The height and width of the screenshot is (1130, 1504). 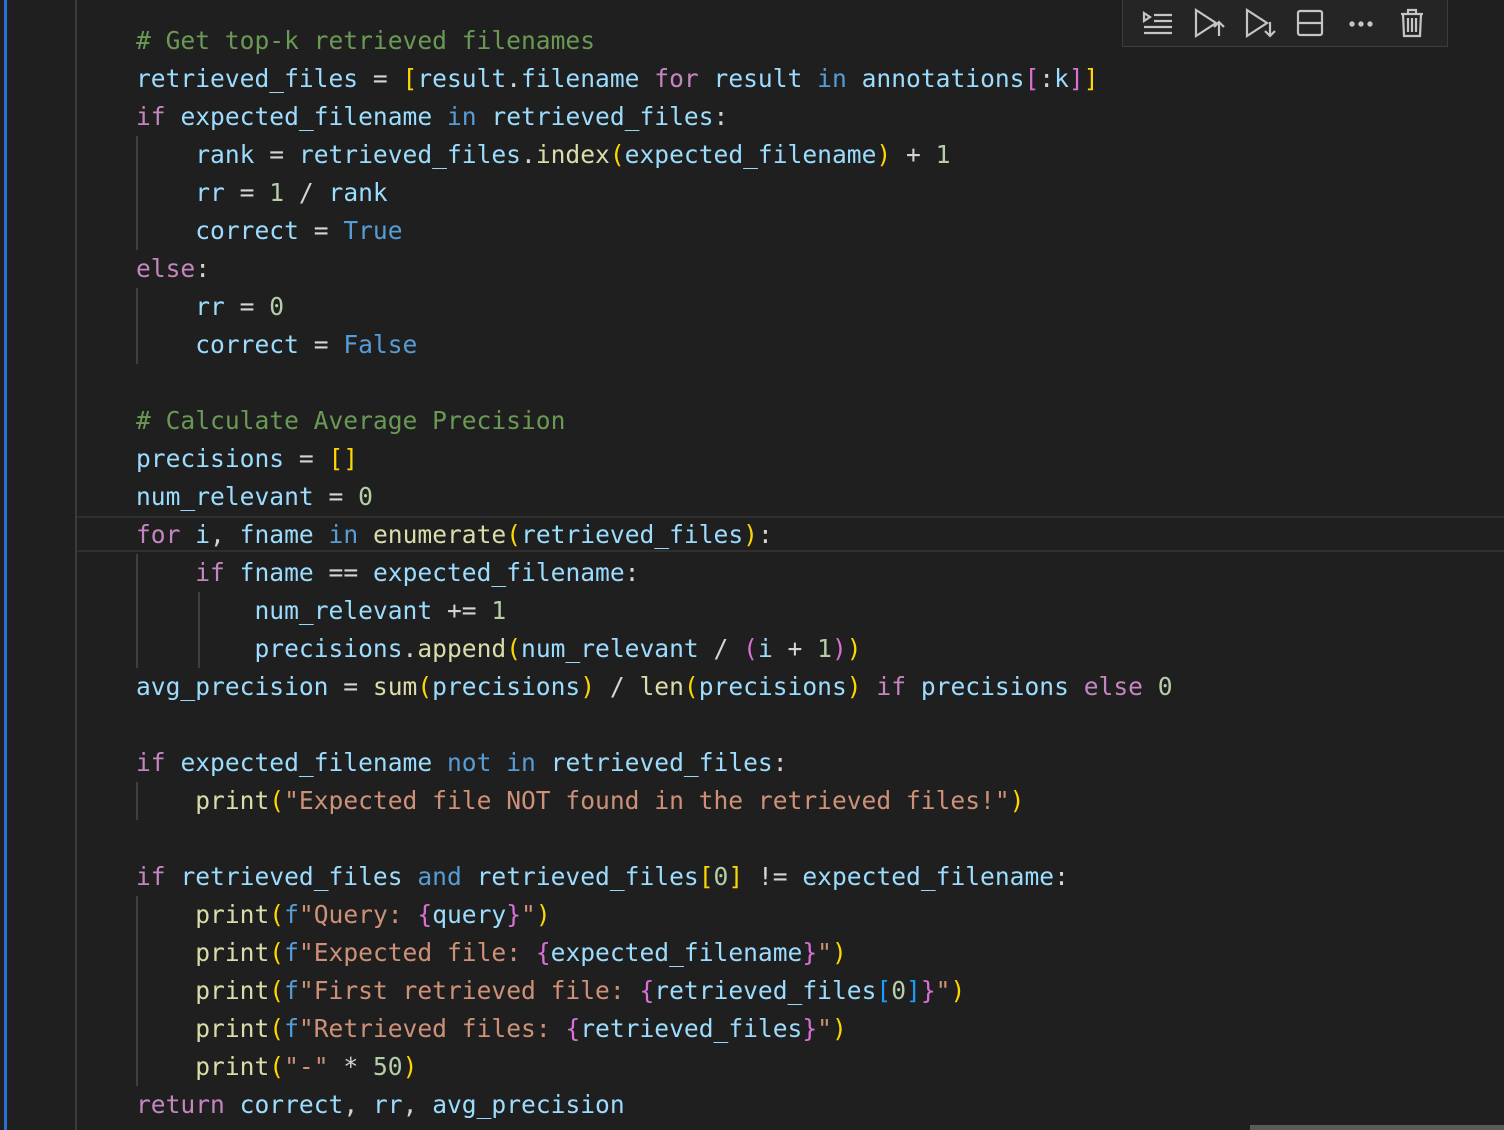 I want to click on run-by-line-icon, so click(x=1158, y=22).